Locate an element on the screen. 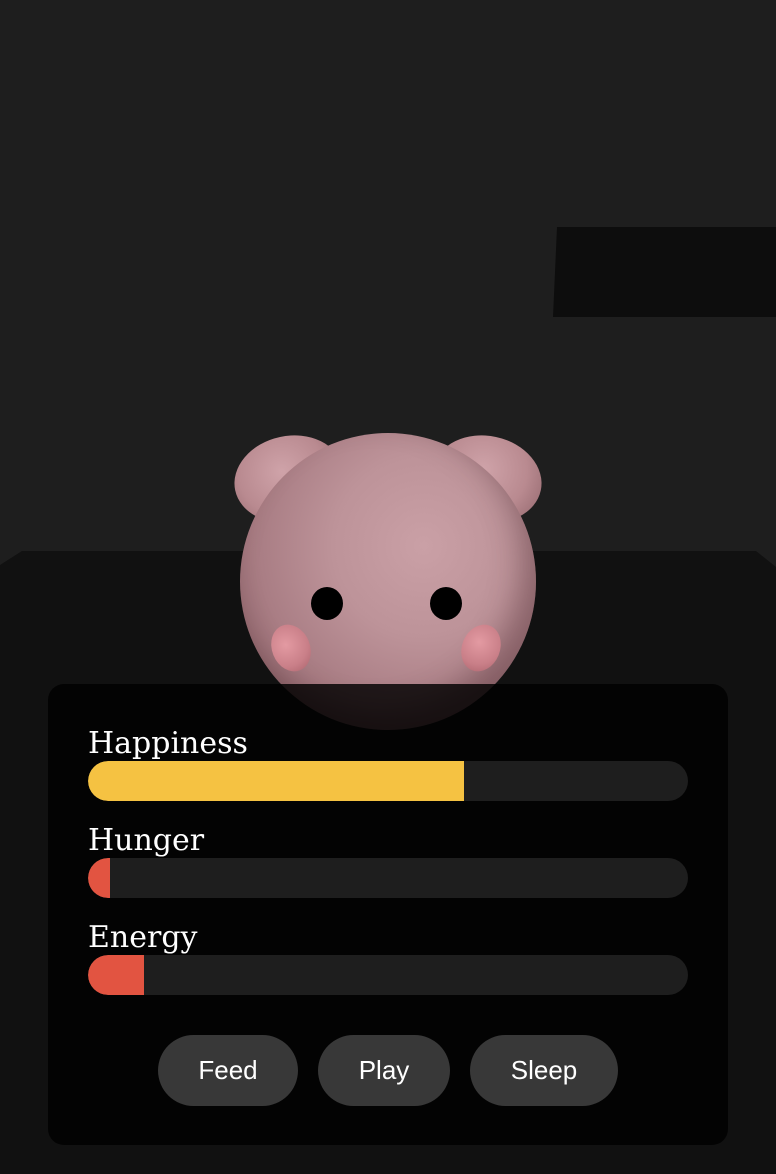  happiness-bar-fill is located at coordinates (276, 781).